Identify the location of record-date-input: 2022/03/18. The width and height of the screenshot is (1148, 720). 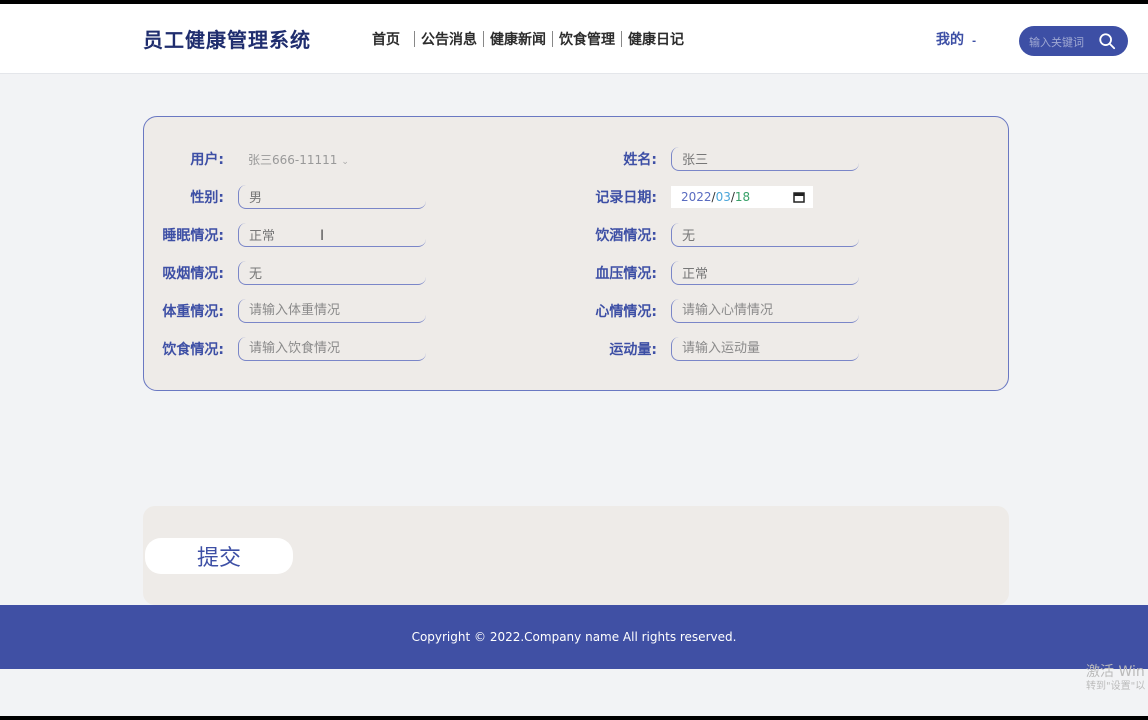
(742, 197).